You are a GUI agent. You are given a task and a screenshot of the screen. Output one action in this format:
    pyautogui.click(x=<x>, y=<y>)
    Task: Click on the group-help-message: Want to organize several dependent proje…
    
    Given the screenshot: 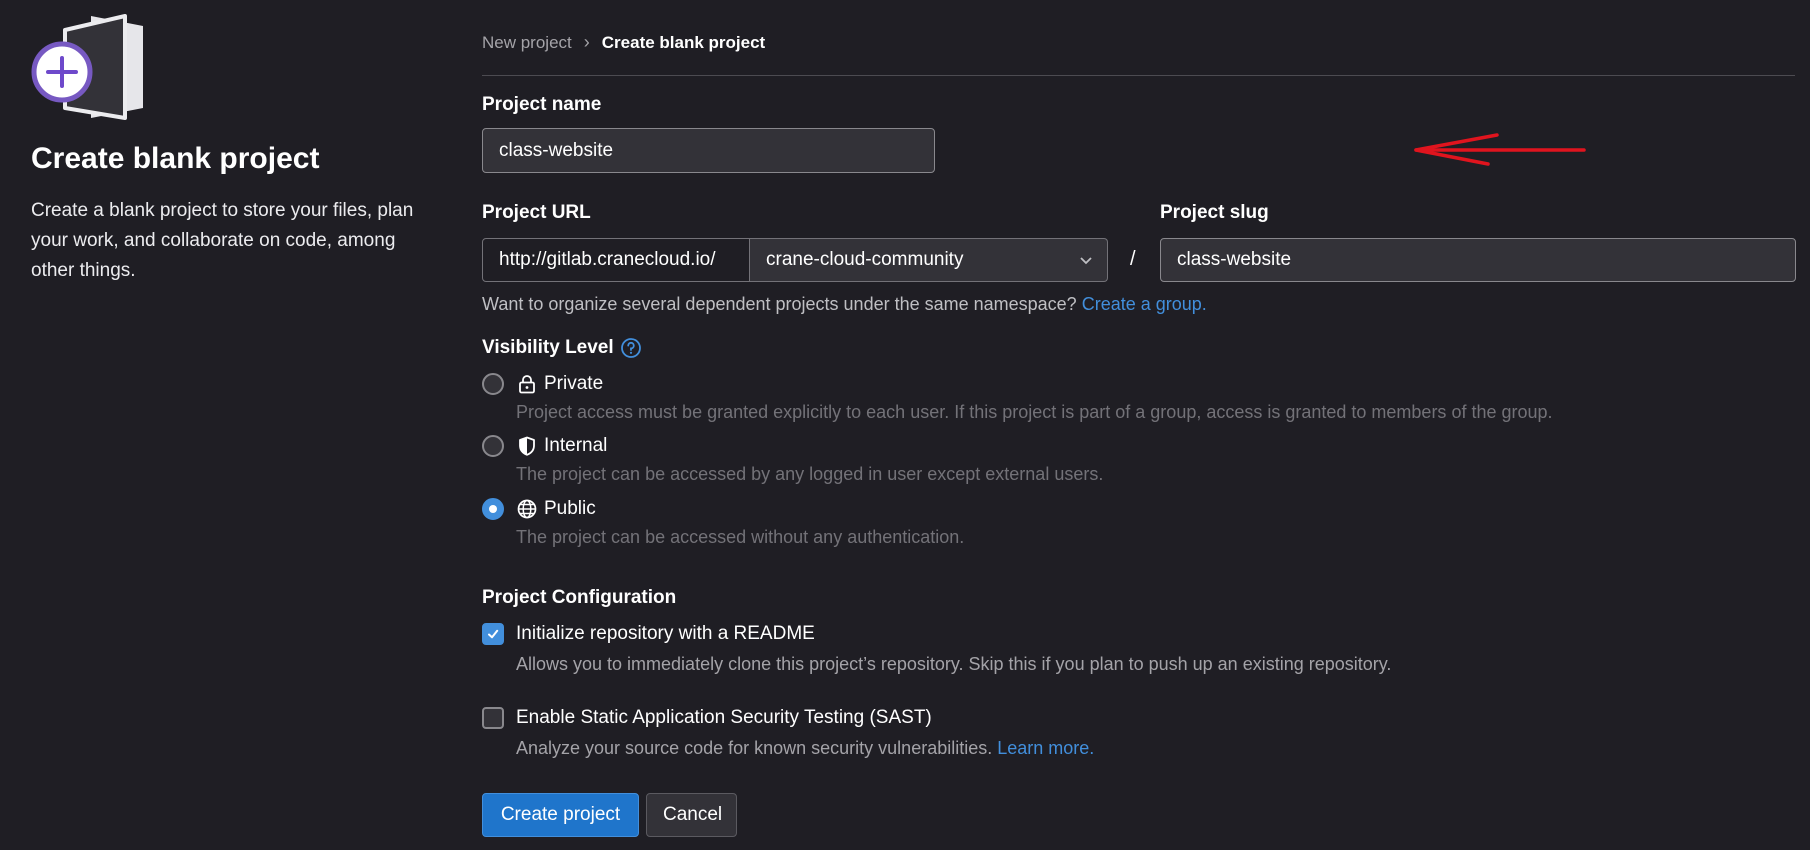 What is the action you would take?
    pyautogui.click(x=779, y=304)
    